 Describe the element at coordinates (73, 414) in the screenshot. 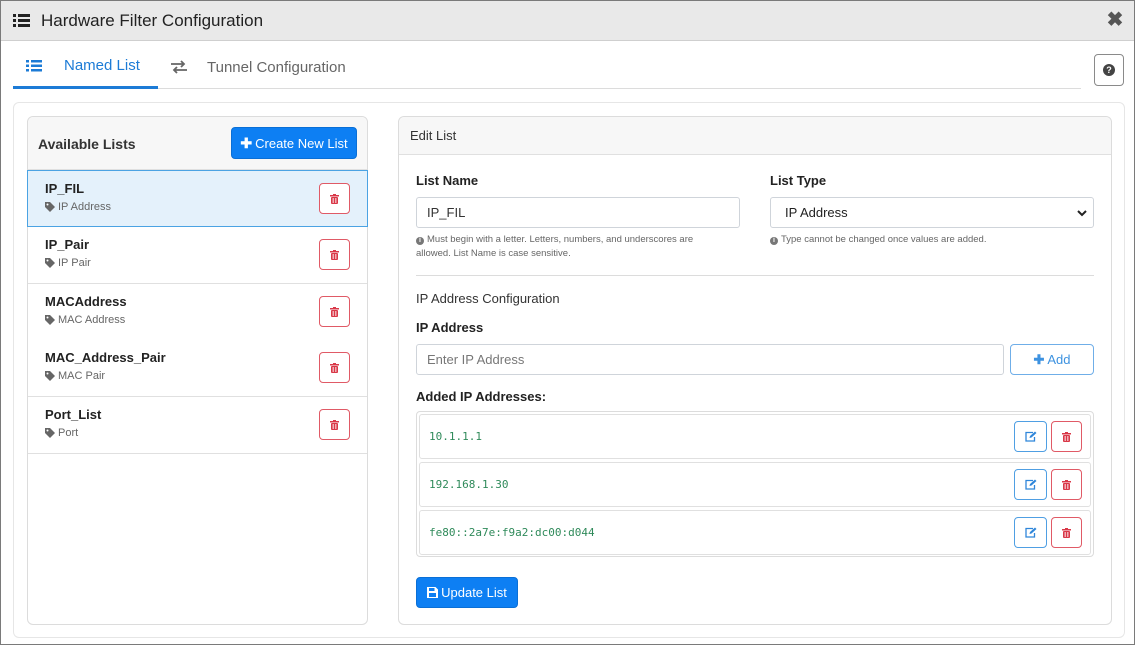

I see `list-item-name: Port_List` at that location.